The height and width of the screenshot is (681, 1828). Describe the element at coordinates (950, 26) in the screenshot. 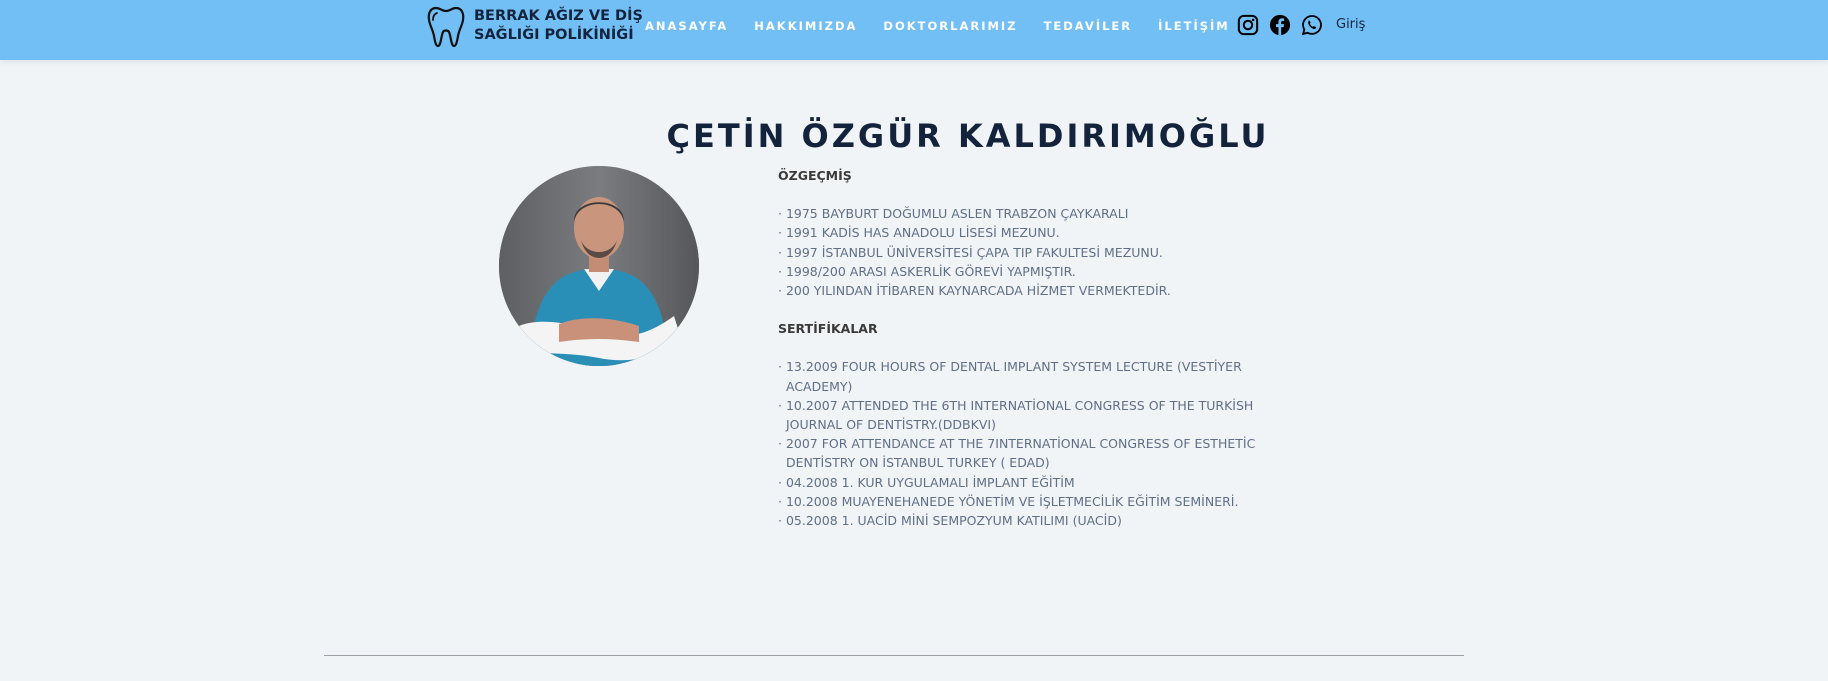

I see `nav-item-doktorlarimiz: DOKTORLARIMIZ` at that location.